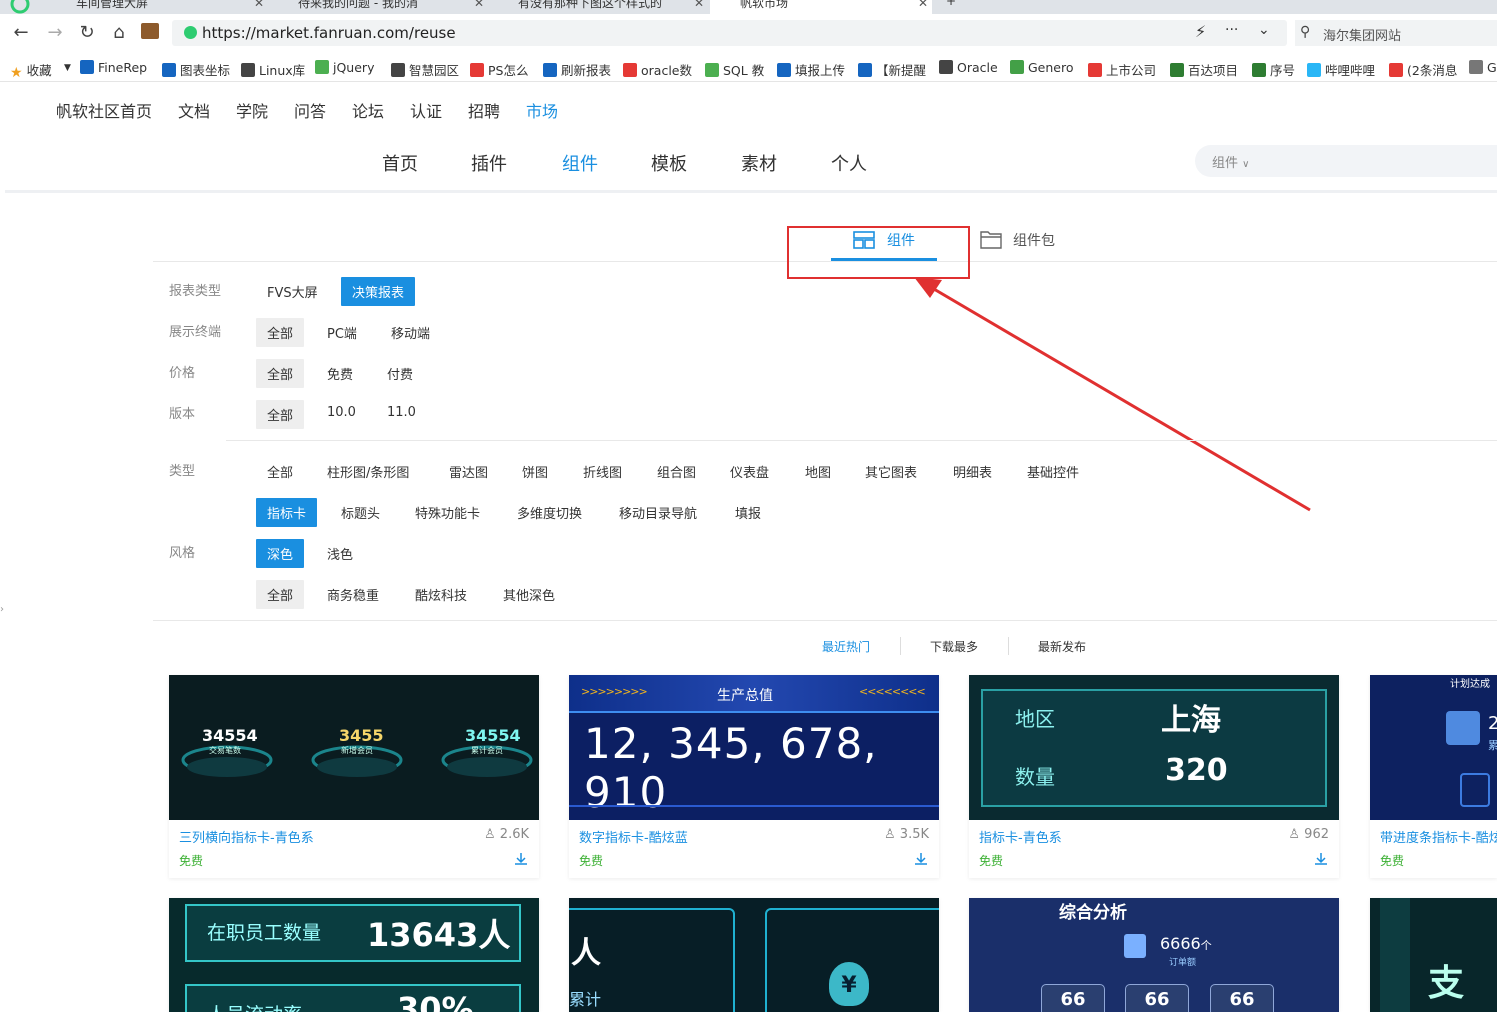 The height and width of the screenshot is (1012, 1497). What do you see at coordinates (360, 512) in the screenshot?
I see `filter-option: 标题头` at bounding box center [360, 512].